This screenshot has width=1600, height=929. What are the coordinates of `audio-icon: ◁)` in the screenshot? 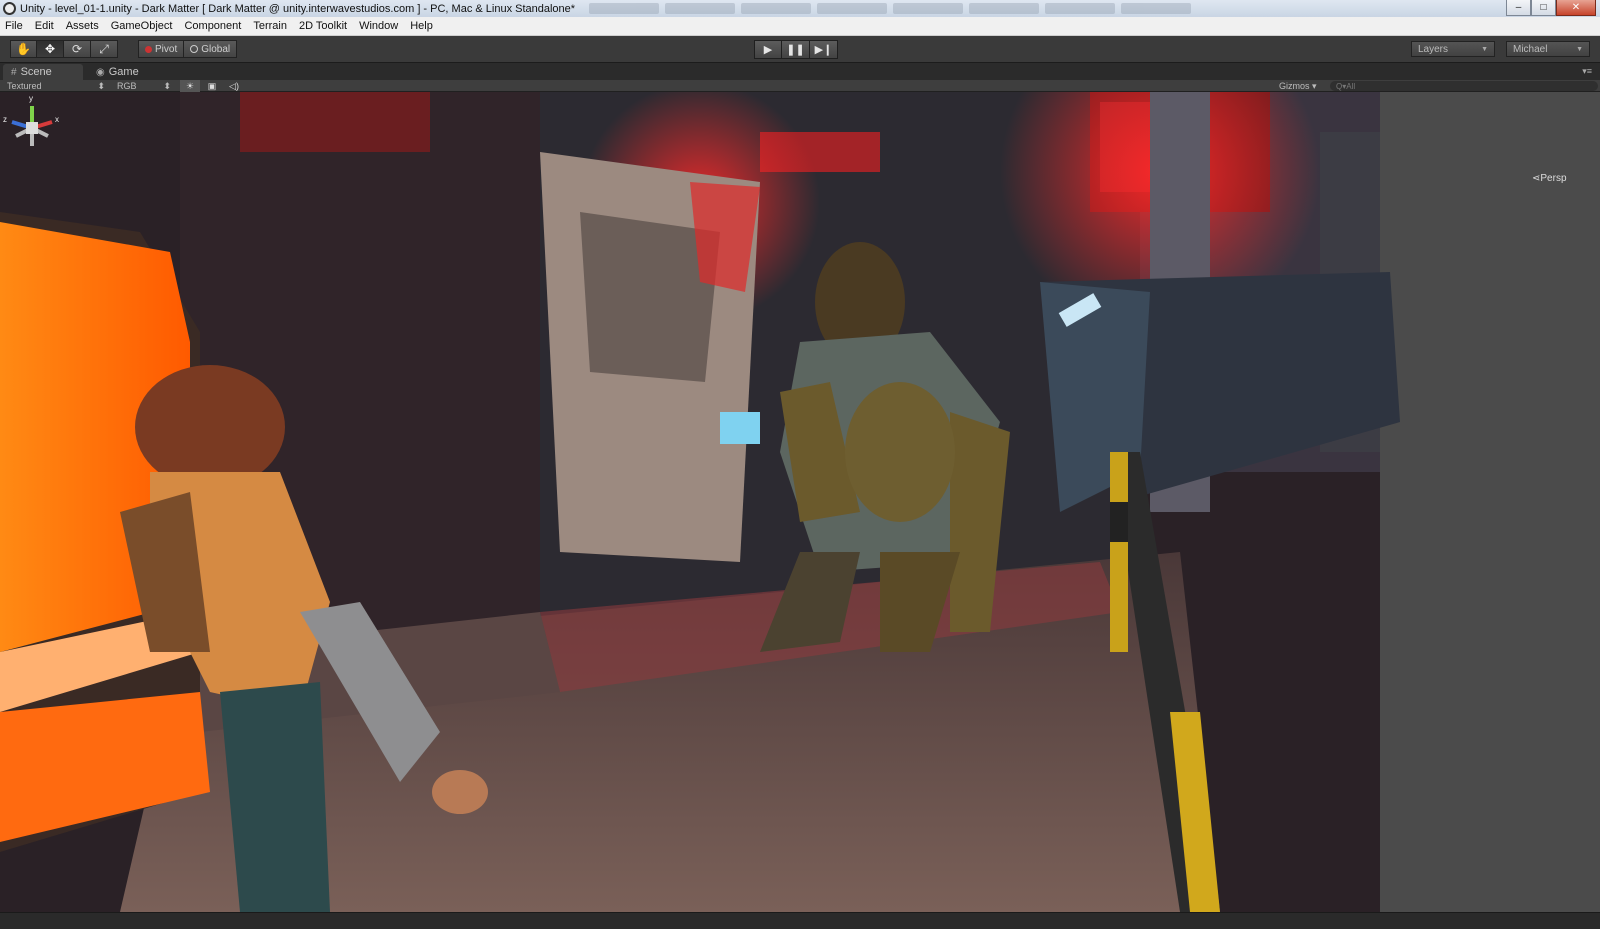 It's located at (234, 86).